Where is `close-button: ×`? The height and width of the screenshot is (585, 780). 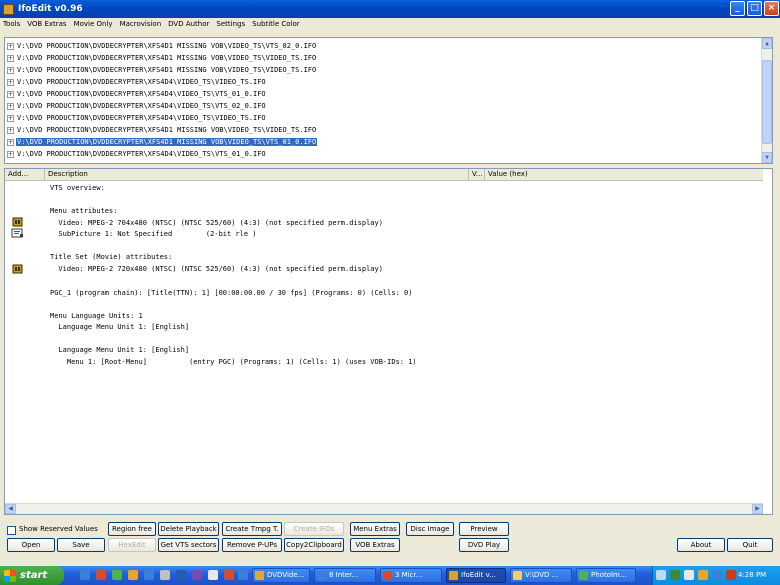 close-button: × is located at coordinates (771, 8).